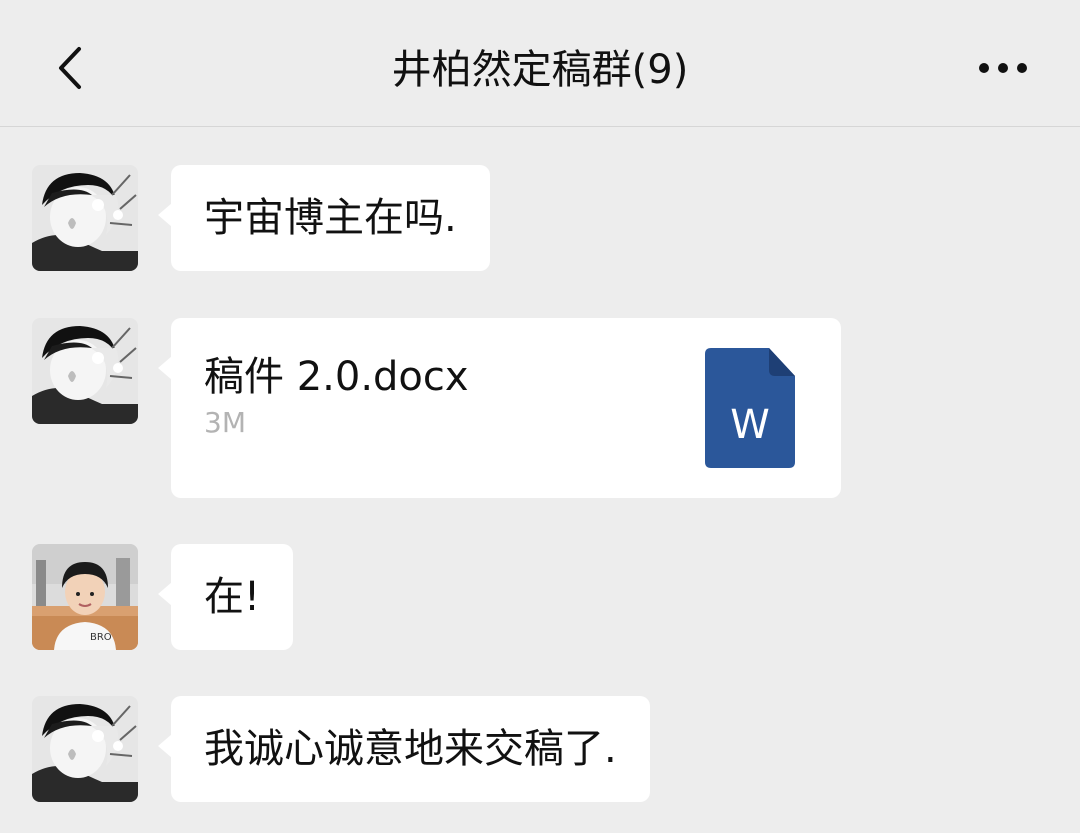 The height and width of the screenshot is (833, 1080). Describe the element at coordinates (404, 749) in the screenshot. I see `message-bubble: 我诚心诚意地来交稿了.` at that location.